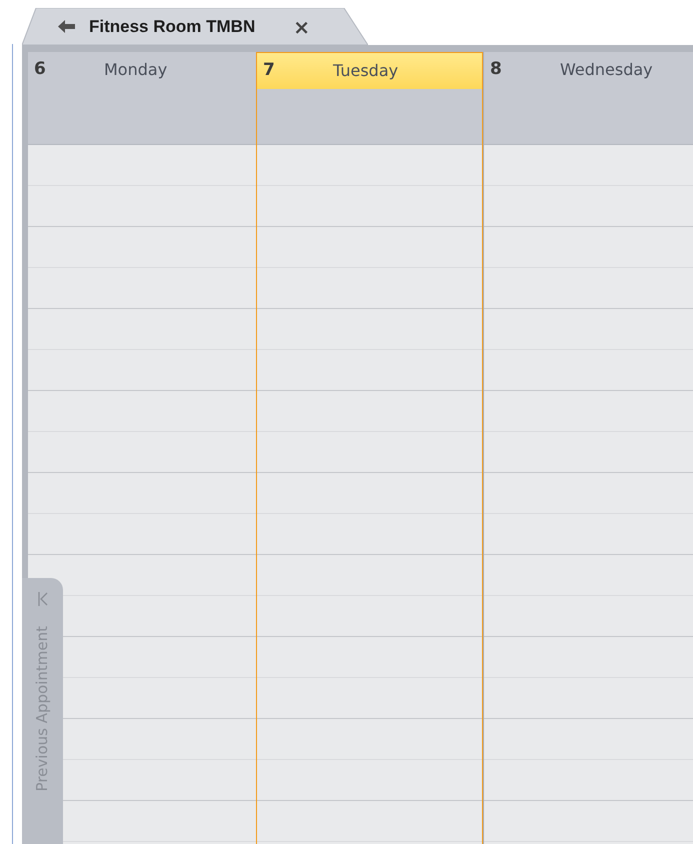 Image resolution: width=693 pixels, height=844 pixels. Describe the element at coordinates (142, 98) in the screenshot. I see `day-header: 6 Monday` at that location.